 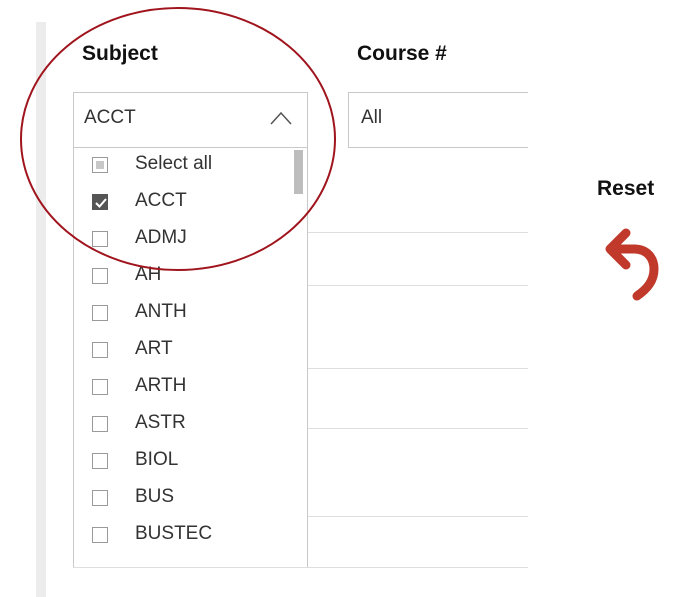 What do you see at coordinates (179, 501) in the screenshot?
I see `subject-option: BUS` at bounding box center [179, 501].